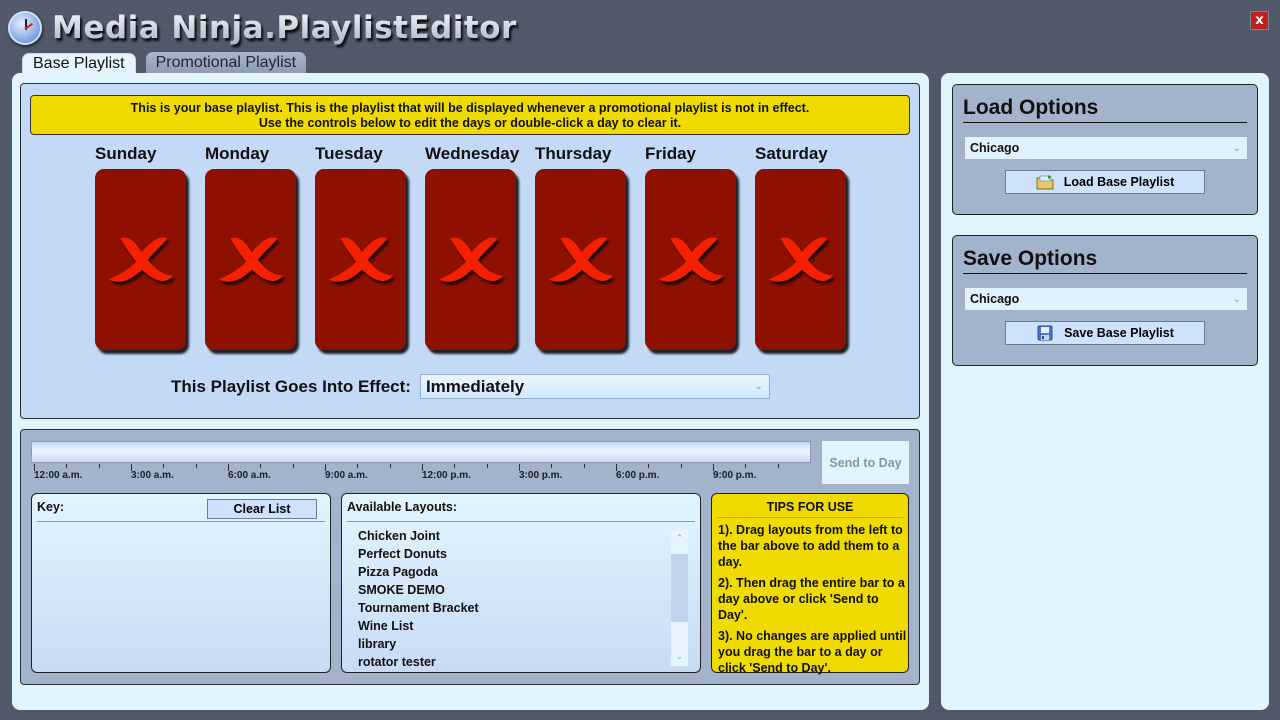 This screenshot has width=1280, height=720. I want to click on layouts-scrollbar: ⌃ ⌄, so click(679, 598).